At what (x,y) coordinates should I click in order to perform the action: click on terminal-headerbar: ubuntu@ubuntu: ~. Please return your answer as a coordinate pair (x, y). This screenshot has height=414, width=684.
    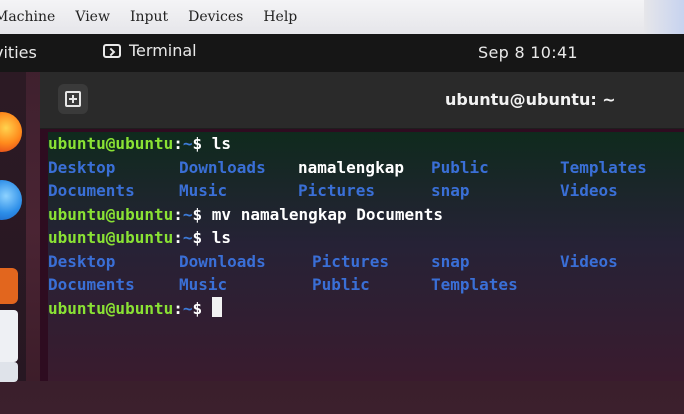
    Looking at the image, I should click on (362, 100).